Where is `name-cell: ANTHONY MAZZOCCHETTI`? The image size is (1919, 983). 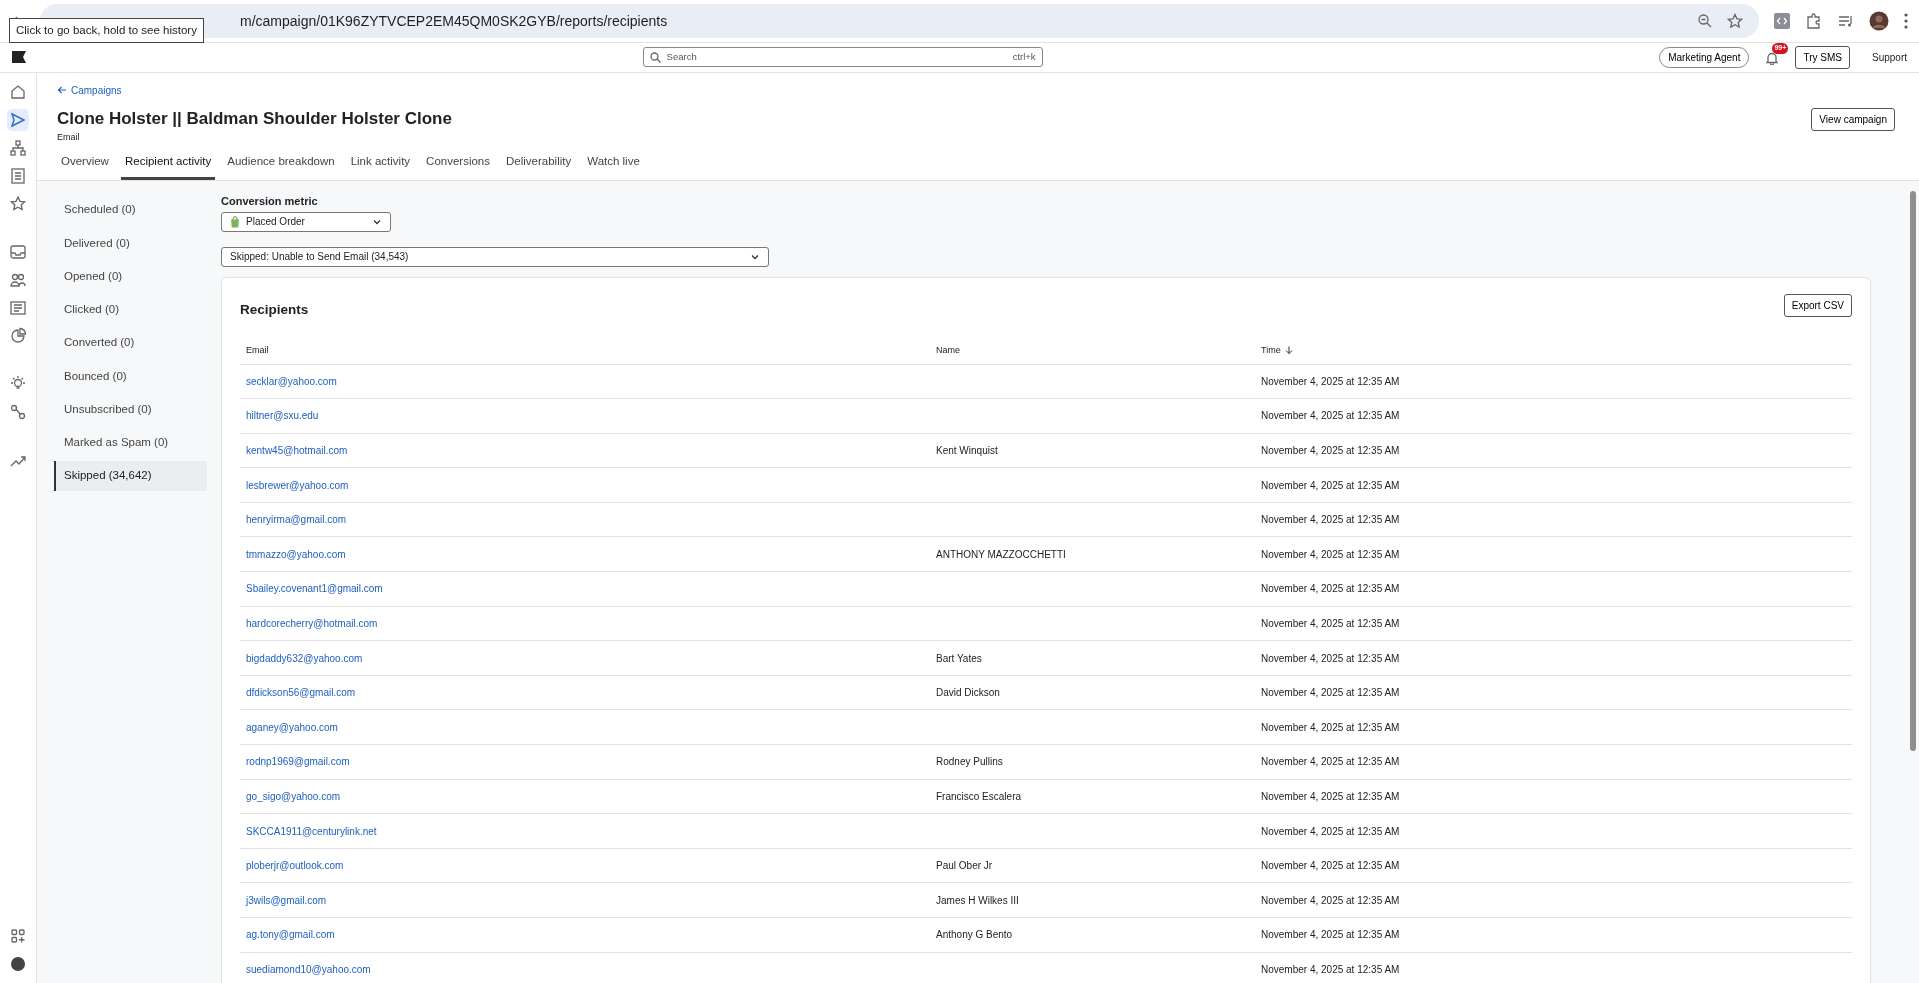
name-cell: ANTHONY MAZZOCCHETTI is located at coordinates (1001, 554).